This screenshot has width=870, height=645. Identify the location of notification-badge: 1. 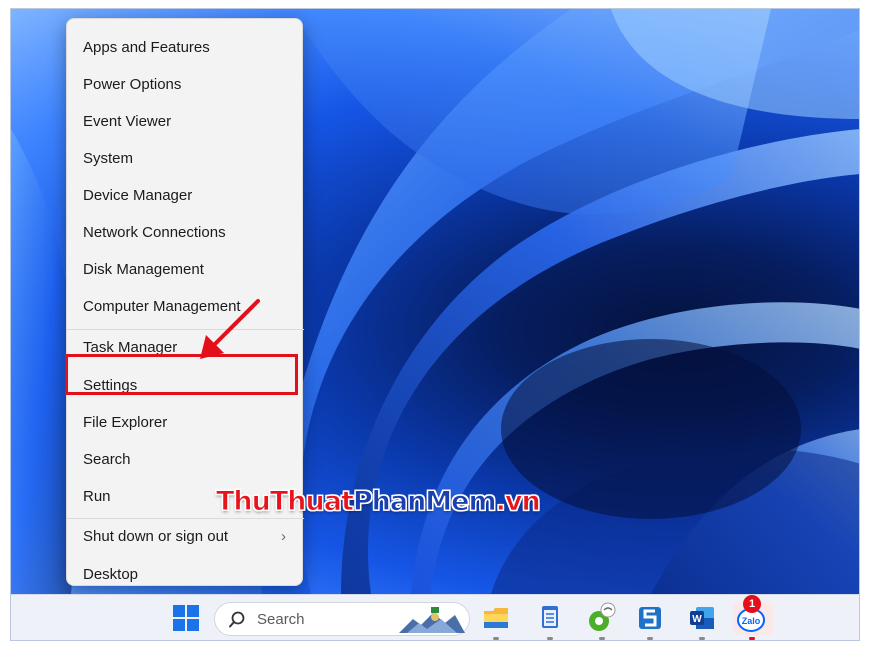
(752, 604).